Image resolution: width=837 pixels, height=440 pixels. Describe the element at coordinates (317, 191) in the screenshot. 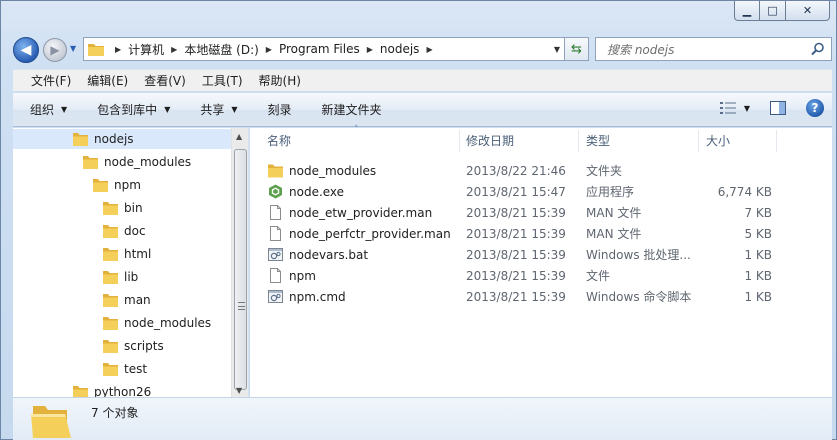

I see `file-name: node.exe` at that location.